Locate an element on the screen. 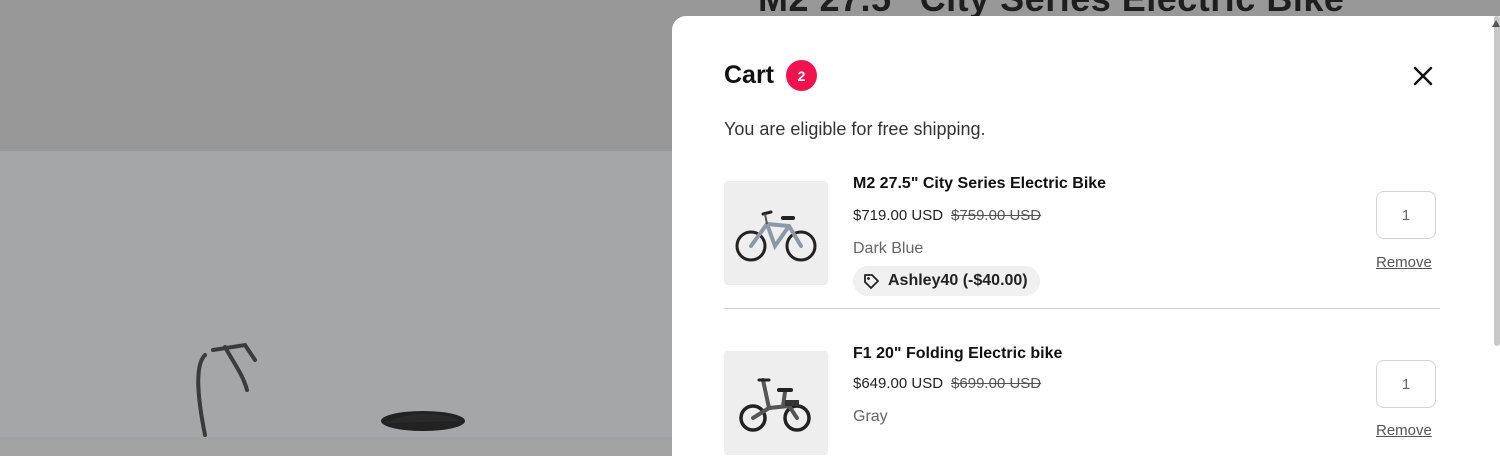 This screenshot has height=456, width=1500. compare-at-price: $759.00 USD is located at coordinates (996, 215).